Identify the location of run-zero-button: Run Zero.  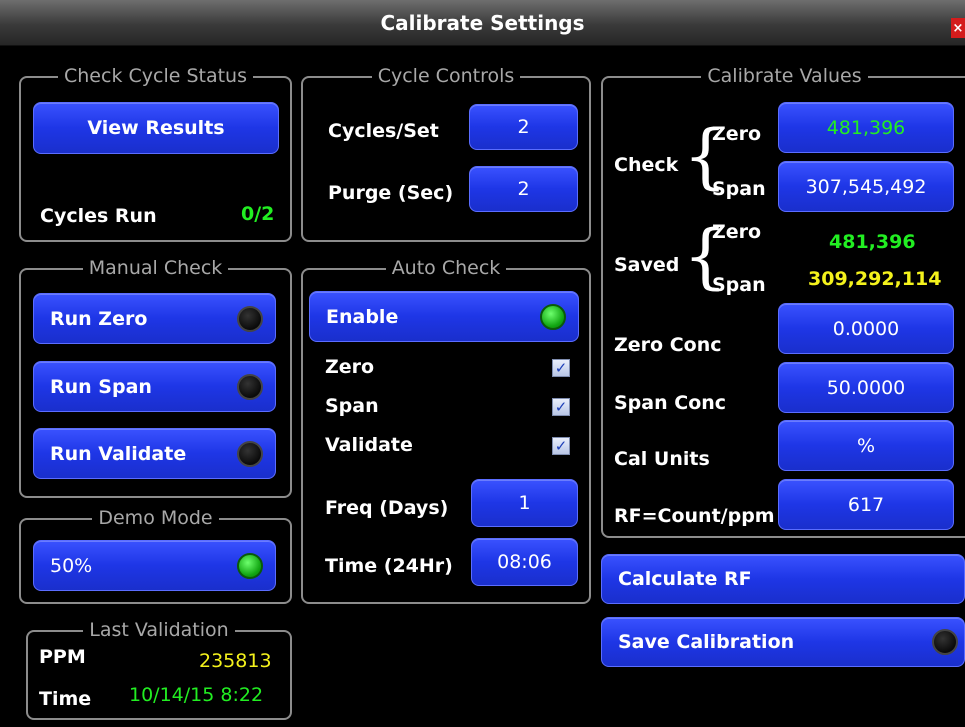
(154, 318).